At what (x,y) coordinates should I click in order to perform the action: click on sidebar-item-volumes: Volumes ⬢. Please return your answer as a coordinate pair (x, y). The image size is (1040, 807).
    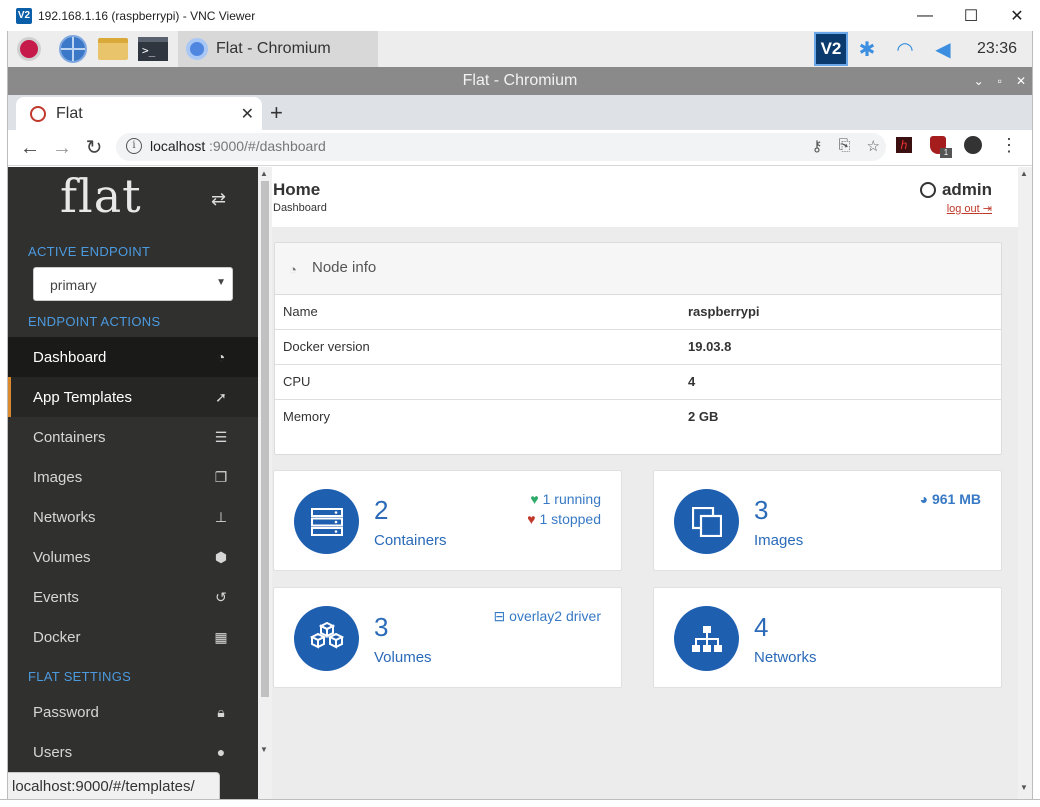
    Looking at the image, I should click on (133, 557).